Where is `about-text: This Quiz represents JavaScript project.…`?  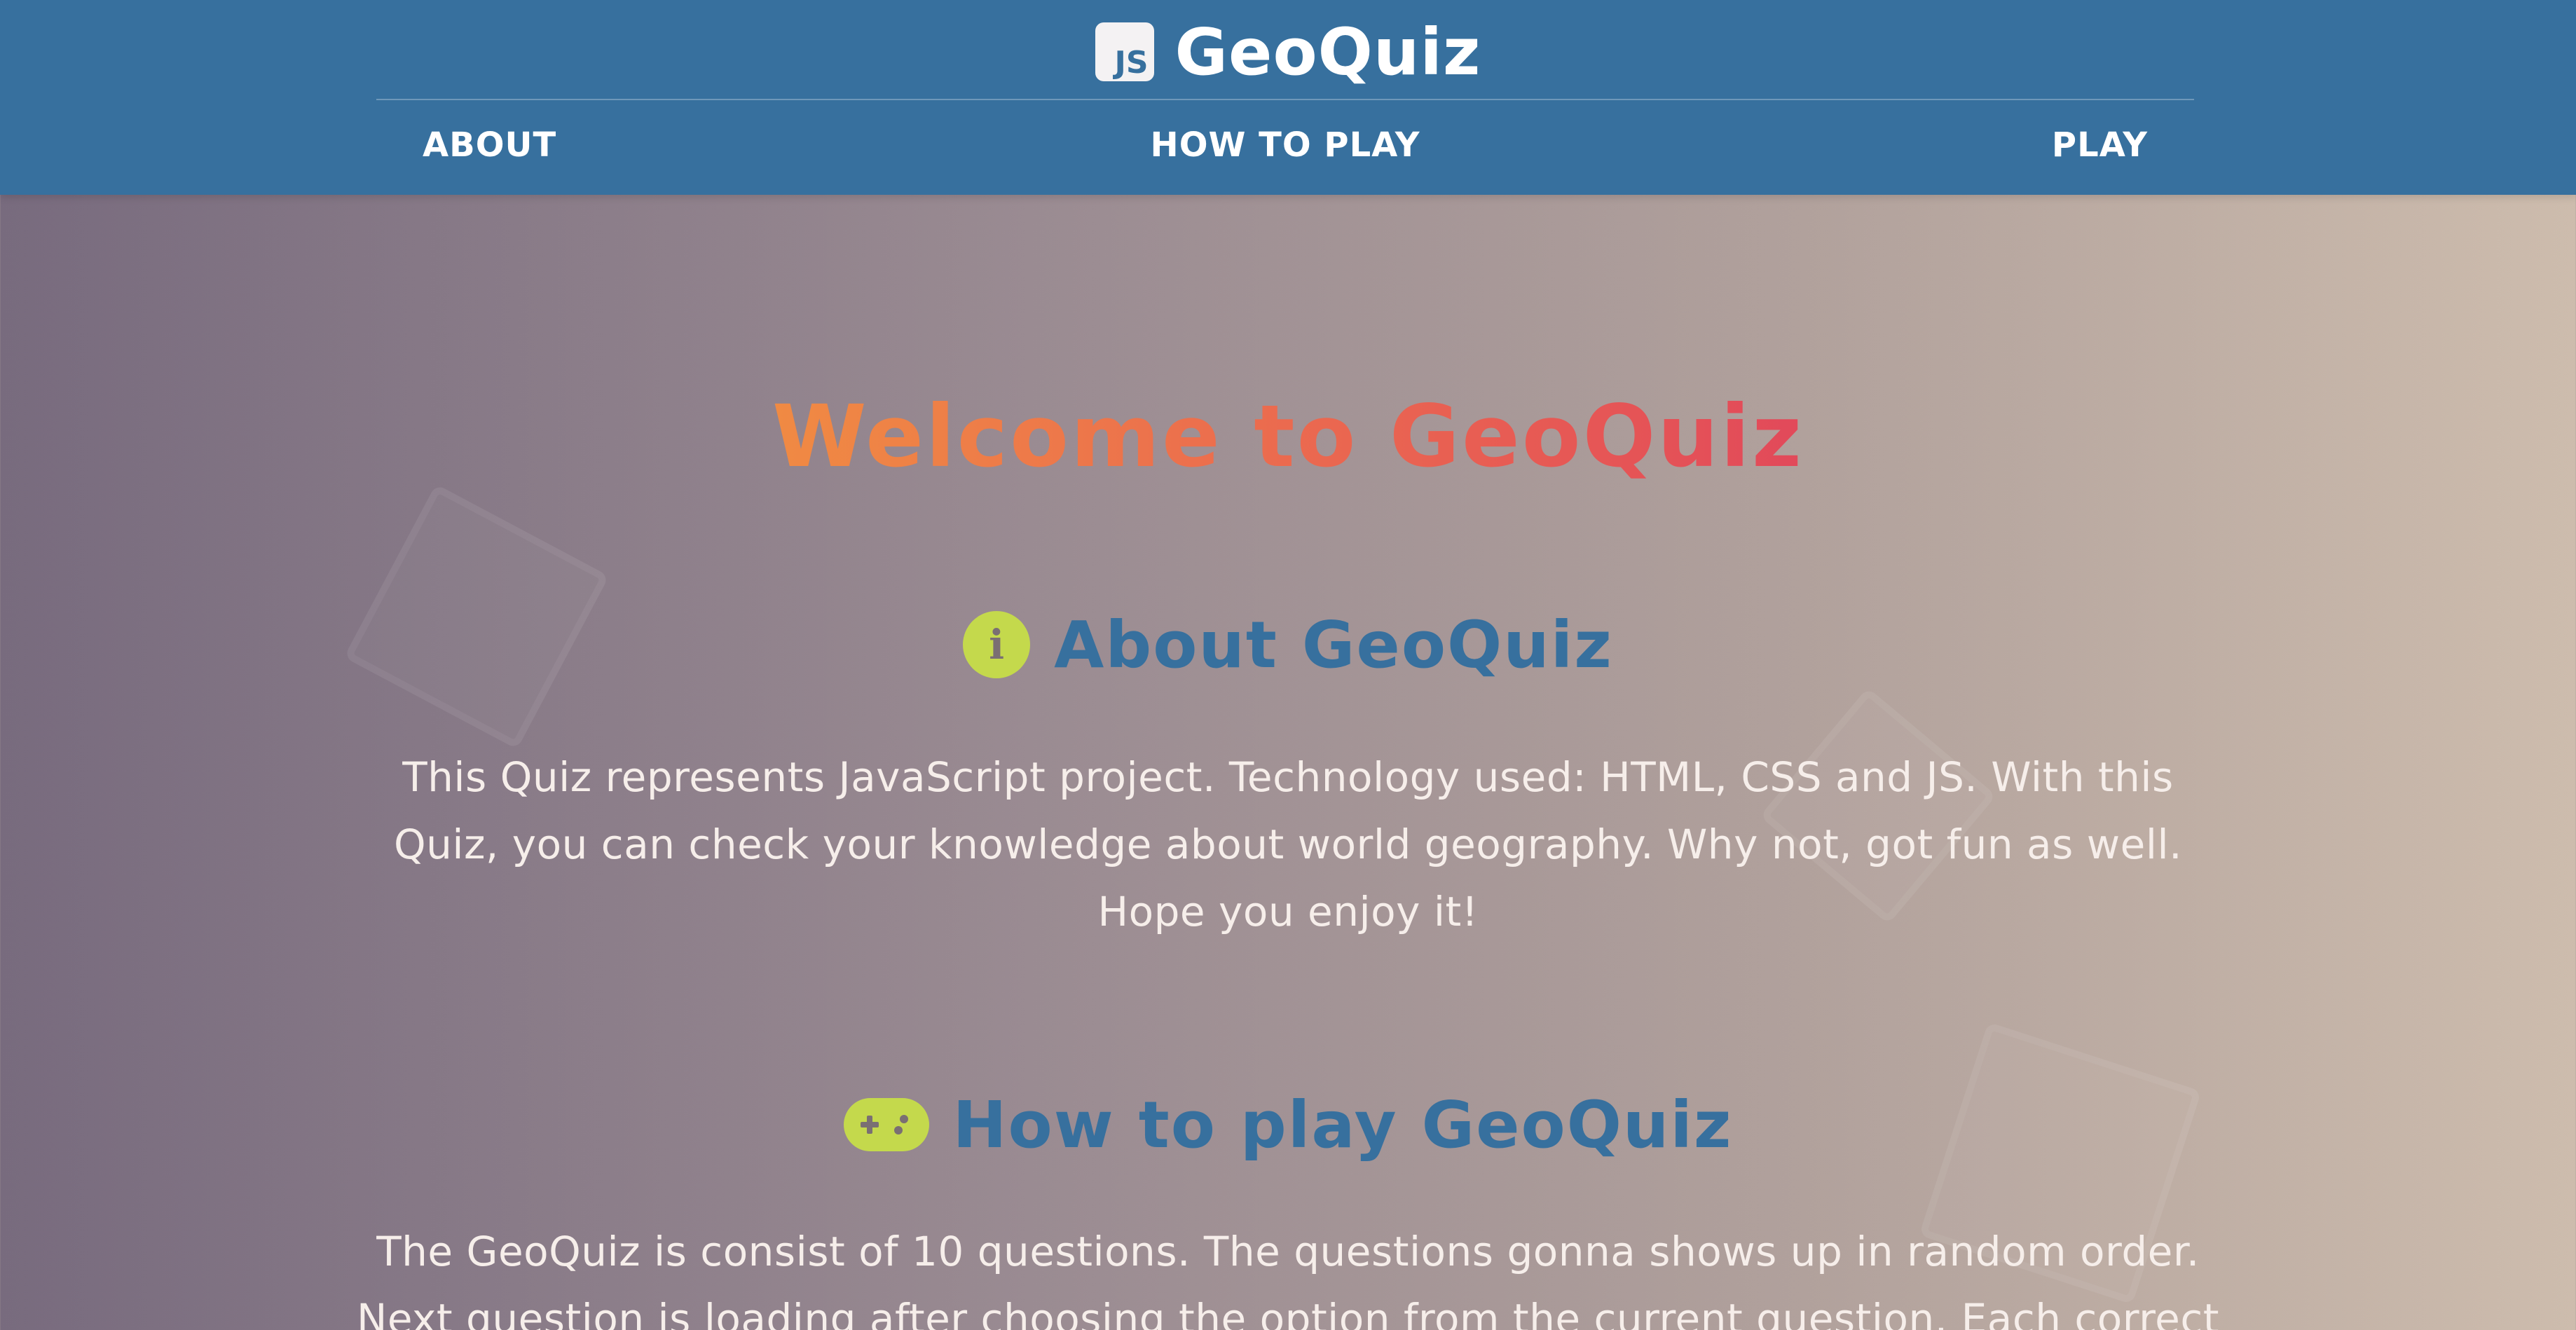
about-text: This Quiz represents JavaScript project.… is located at coordinates (1288, 844).